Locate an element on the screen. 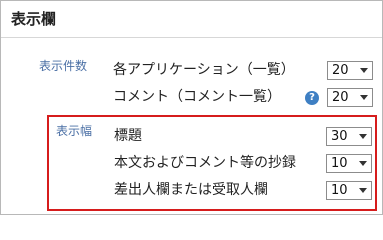 The width and height of the screenshot is (383, 240). row-label-body-excerpt: 本文およびコメント等の抄録 is located at coordinates (205, 163).